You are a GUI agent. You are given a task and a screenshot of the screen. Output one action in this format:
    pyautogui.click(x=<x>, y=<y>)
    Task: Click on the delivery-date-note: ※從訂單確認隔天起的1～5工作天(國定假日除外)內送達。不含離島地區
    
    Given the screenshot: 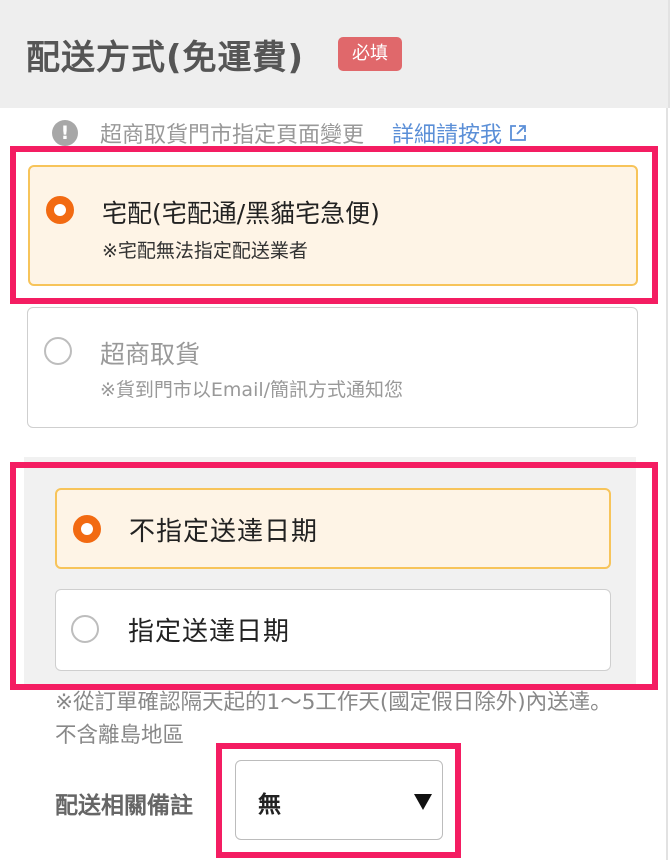 What is the action you would take?
    pyautogui.click(x=333, y=719)
    